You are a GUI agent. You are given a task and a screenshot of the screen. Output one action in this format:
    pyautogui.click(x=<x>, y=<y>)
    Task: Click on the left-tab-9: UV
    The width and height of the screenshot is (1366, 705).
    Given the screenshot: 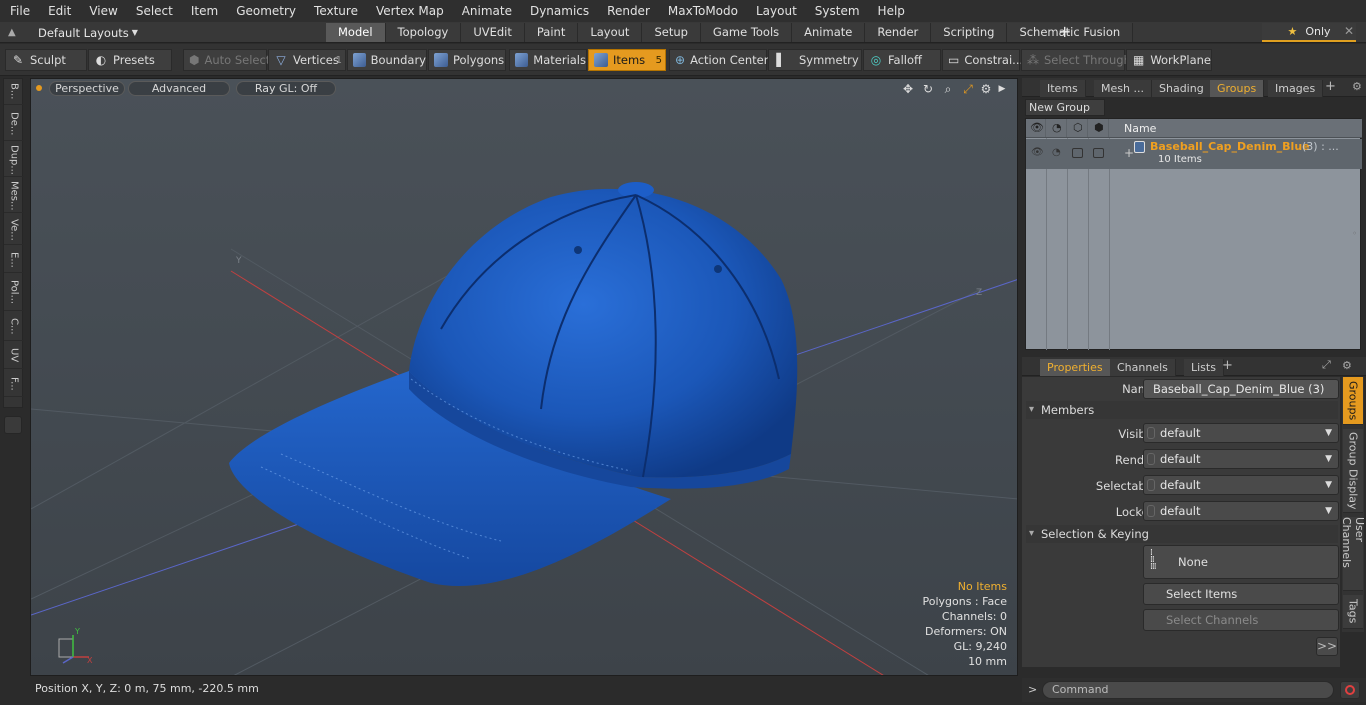 What is the action you would take?
    pyautogui.click(x=14, y=356)
    